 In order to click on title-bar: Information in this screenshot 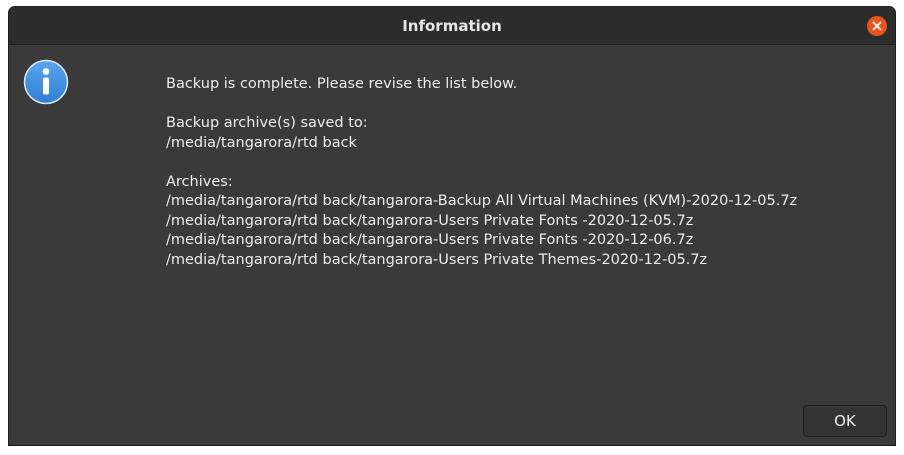, I will do `click(452, 26)`.